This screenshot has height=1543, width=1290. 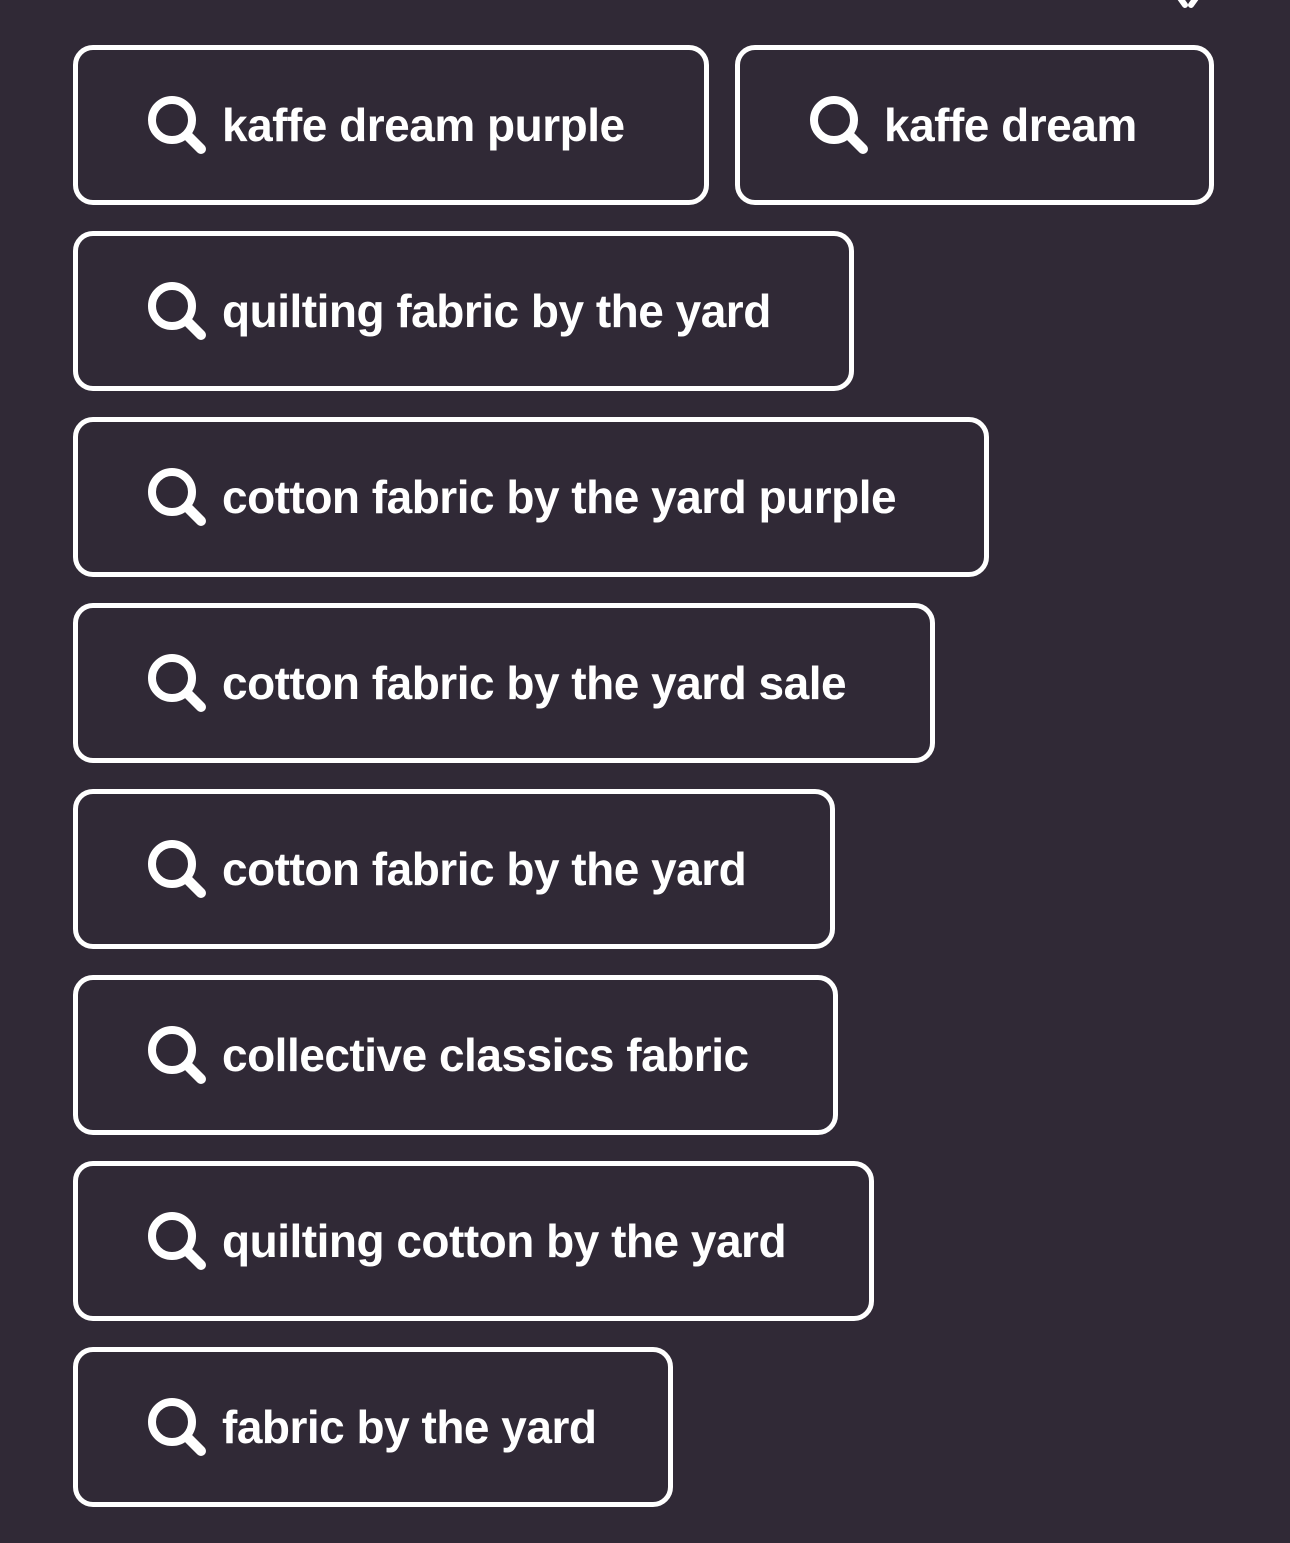 What do you see at coordinates (534, 683) in the screenshot?
I see `suggestion-label: cotton fabric by the yard sale` at bounding box center [534, 683].